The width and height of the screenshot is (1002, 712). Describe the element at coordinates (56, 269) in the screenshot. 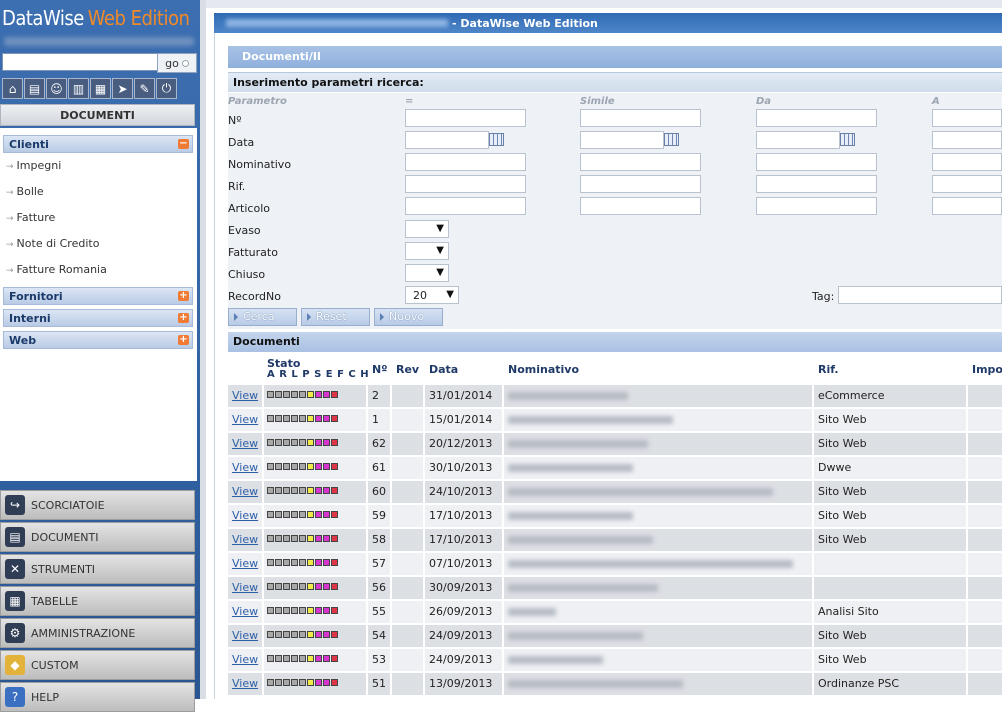

I see `menu-item-fatture-romania: → Fatture Romania` at that location.